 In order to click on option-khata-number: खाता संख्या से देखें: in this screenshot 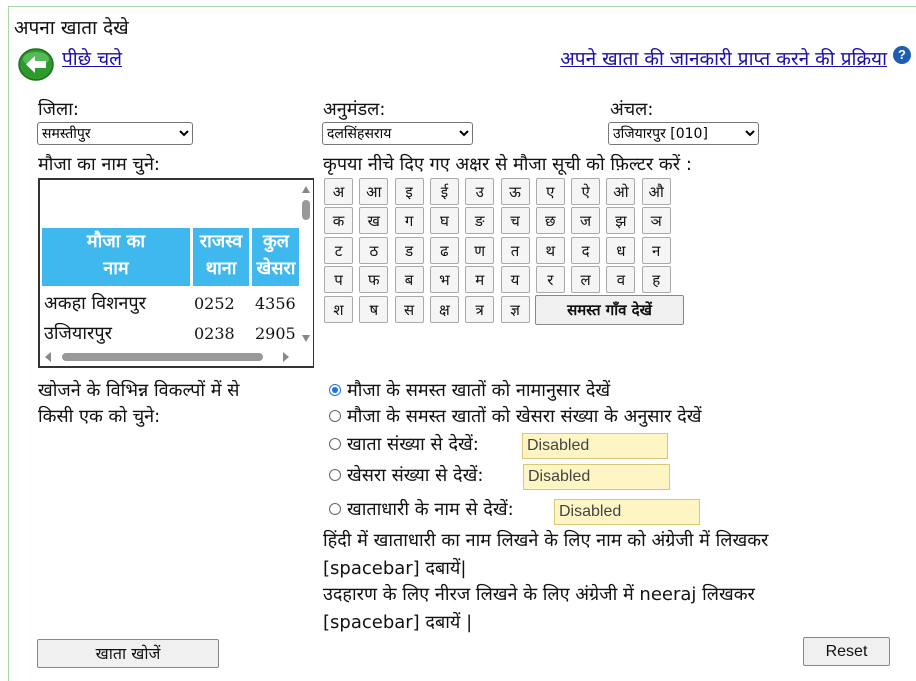, I will do `click(404, 444)`.